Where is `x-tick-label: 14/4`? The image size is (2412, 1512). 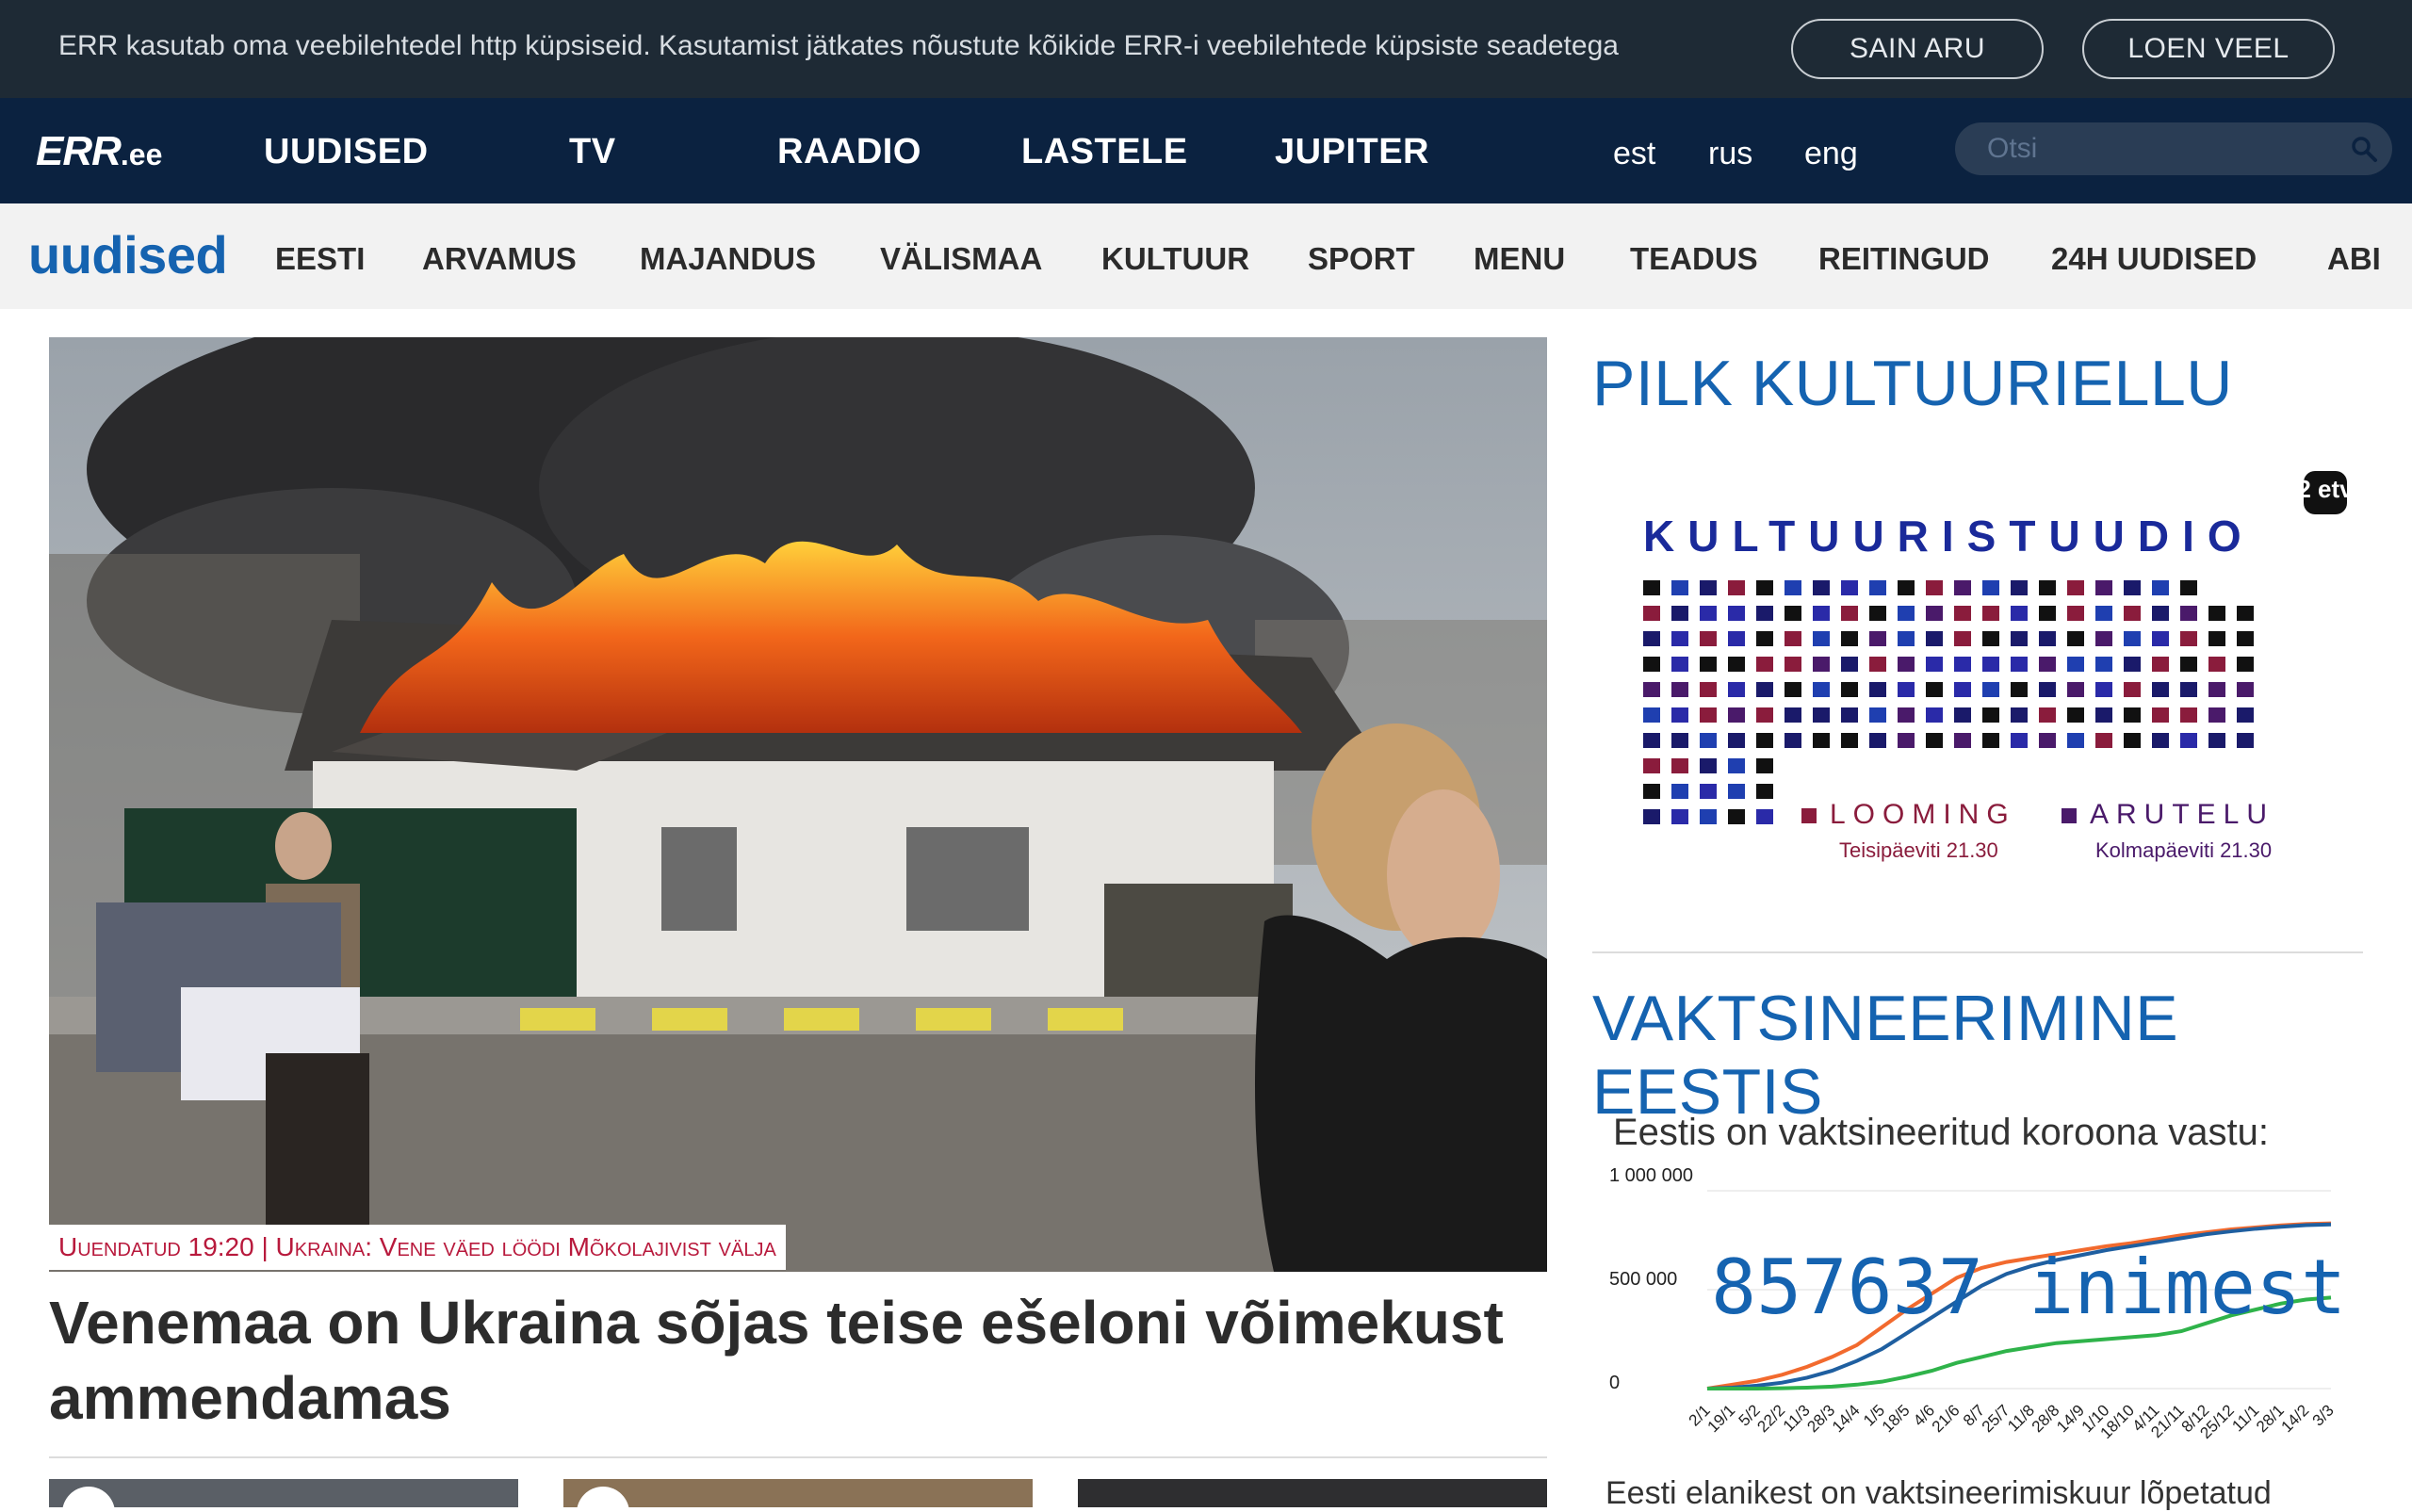
x-tick-label: 14/4 is located at coordinates (1846, 1418).